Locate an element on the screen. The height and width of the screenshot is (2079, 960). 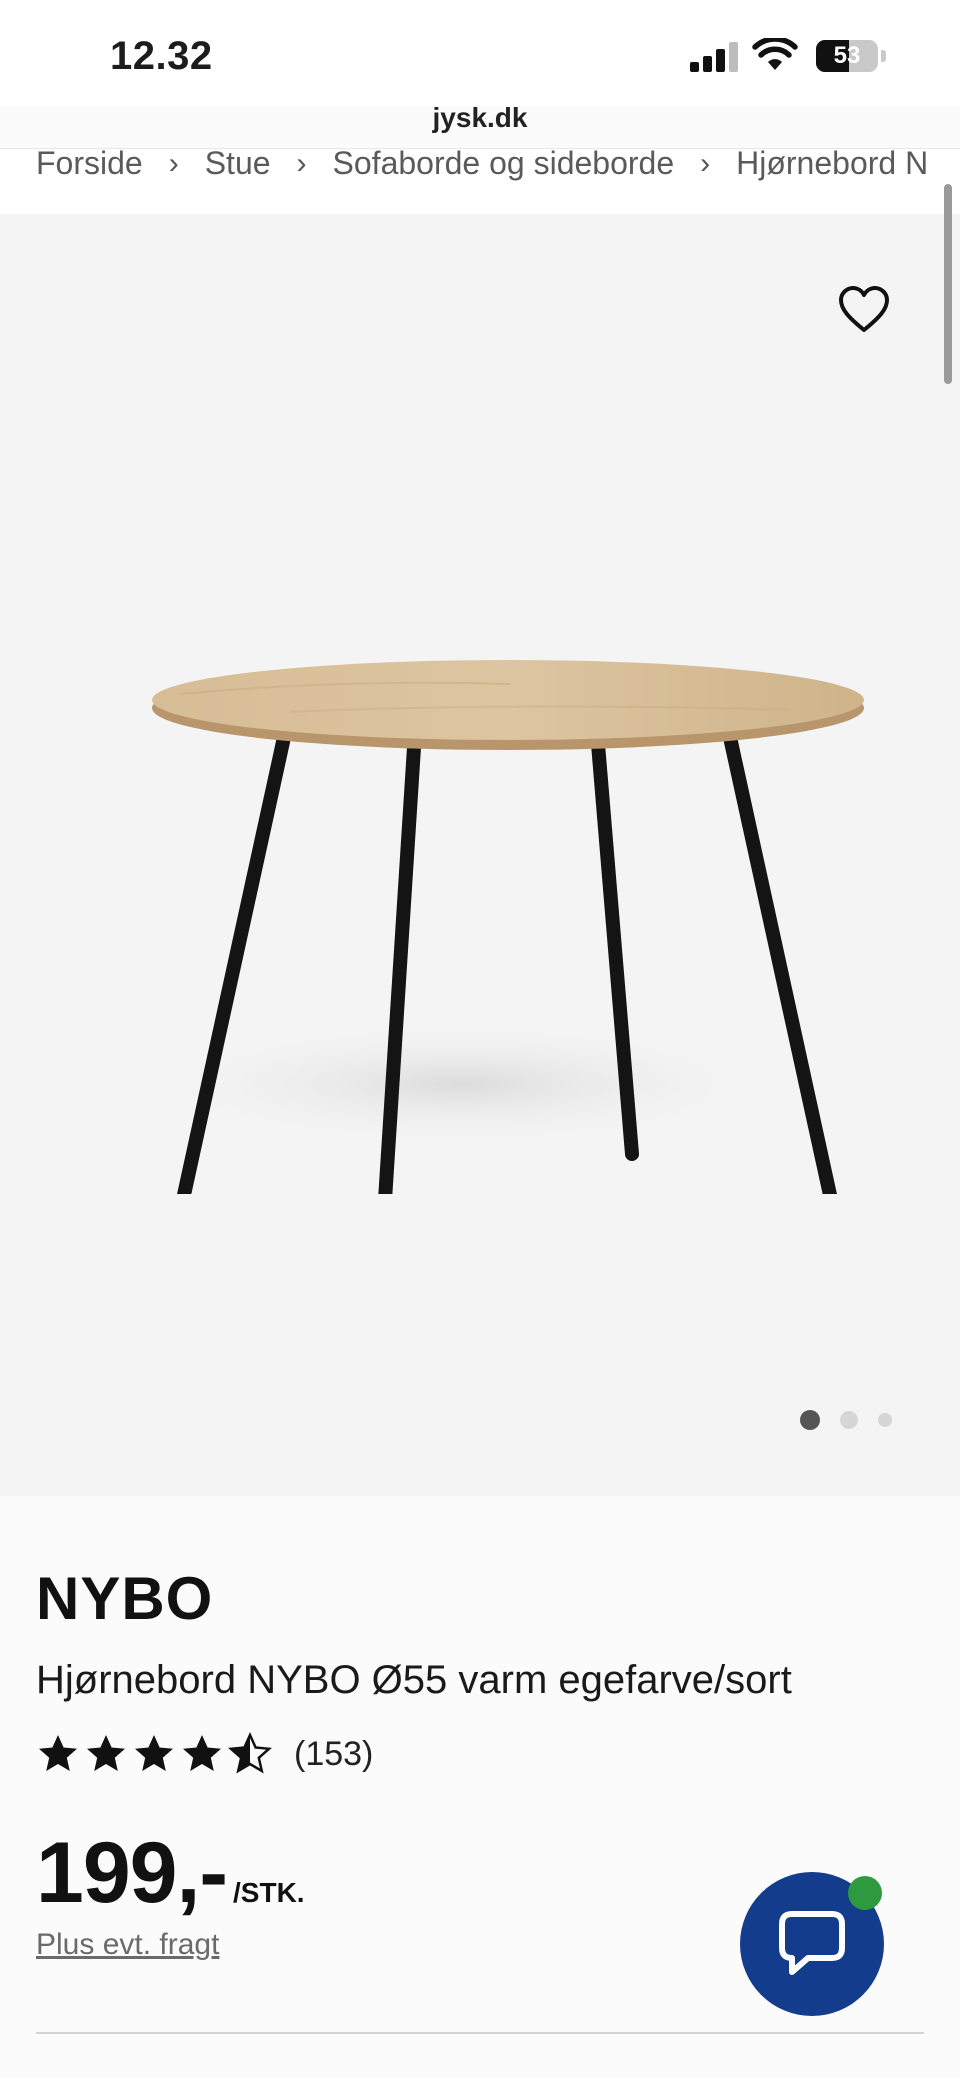
product-price: 199,- is located at coordinates (132, 1873).